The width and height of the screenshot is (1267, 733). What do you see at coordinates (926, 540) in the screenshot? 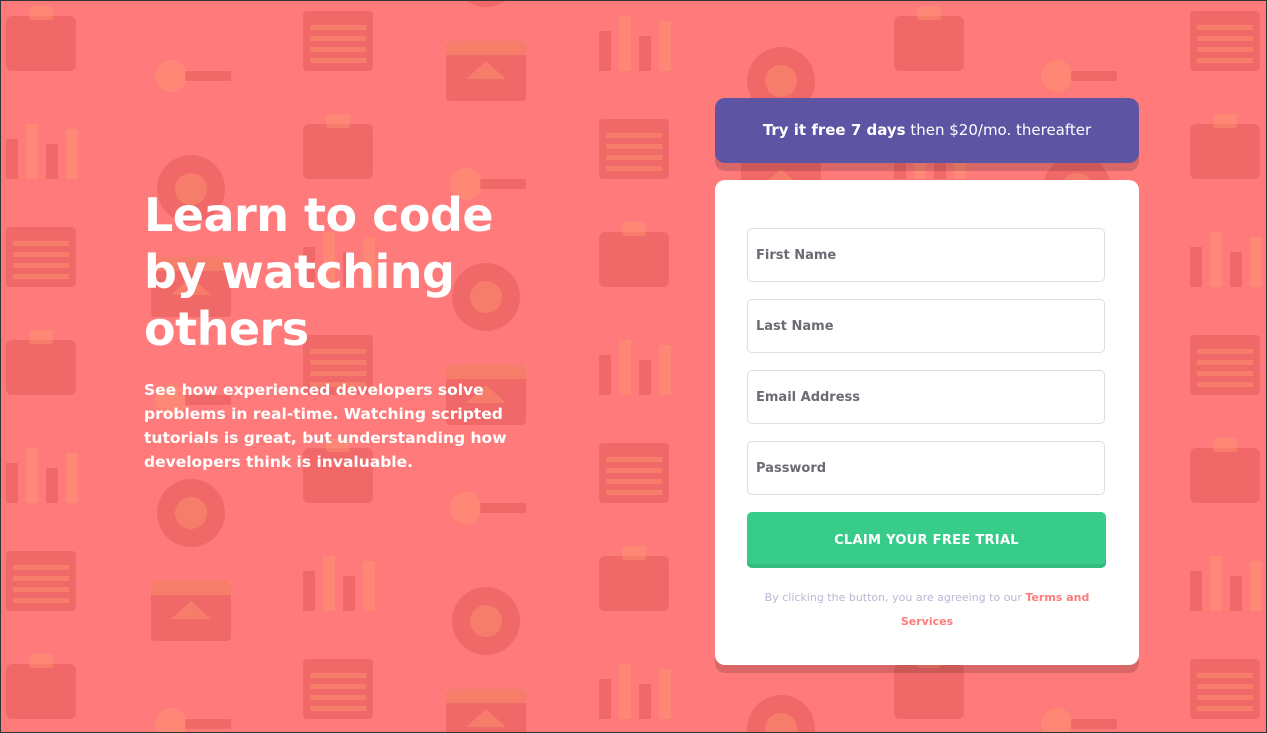
I see `claim-free-trial-button: CLAIM YOUR FREE TRIAL` at bounding box center [926, 540].